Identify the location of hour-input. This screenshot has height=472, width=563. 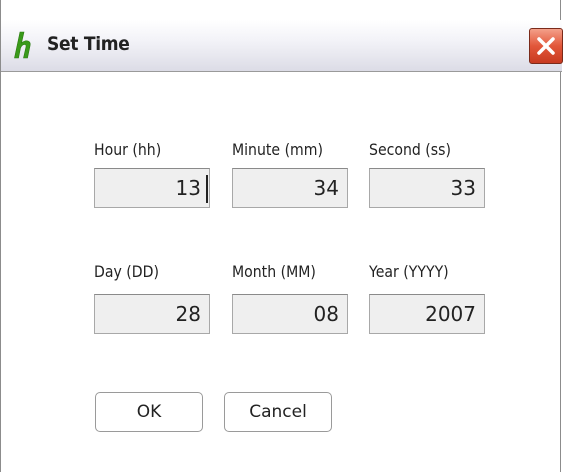
(152, 188).